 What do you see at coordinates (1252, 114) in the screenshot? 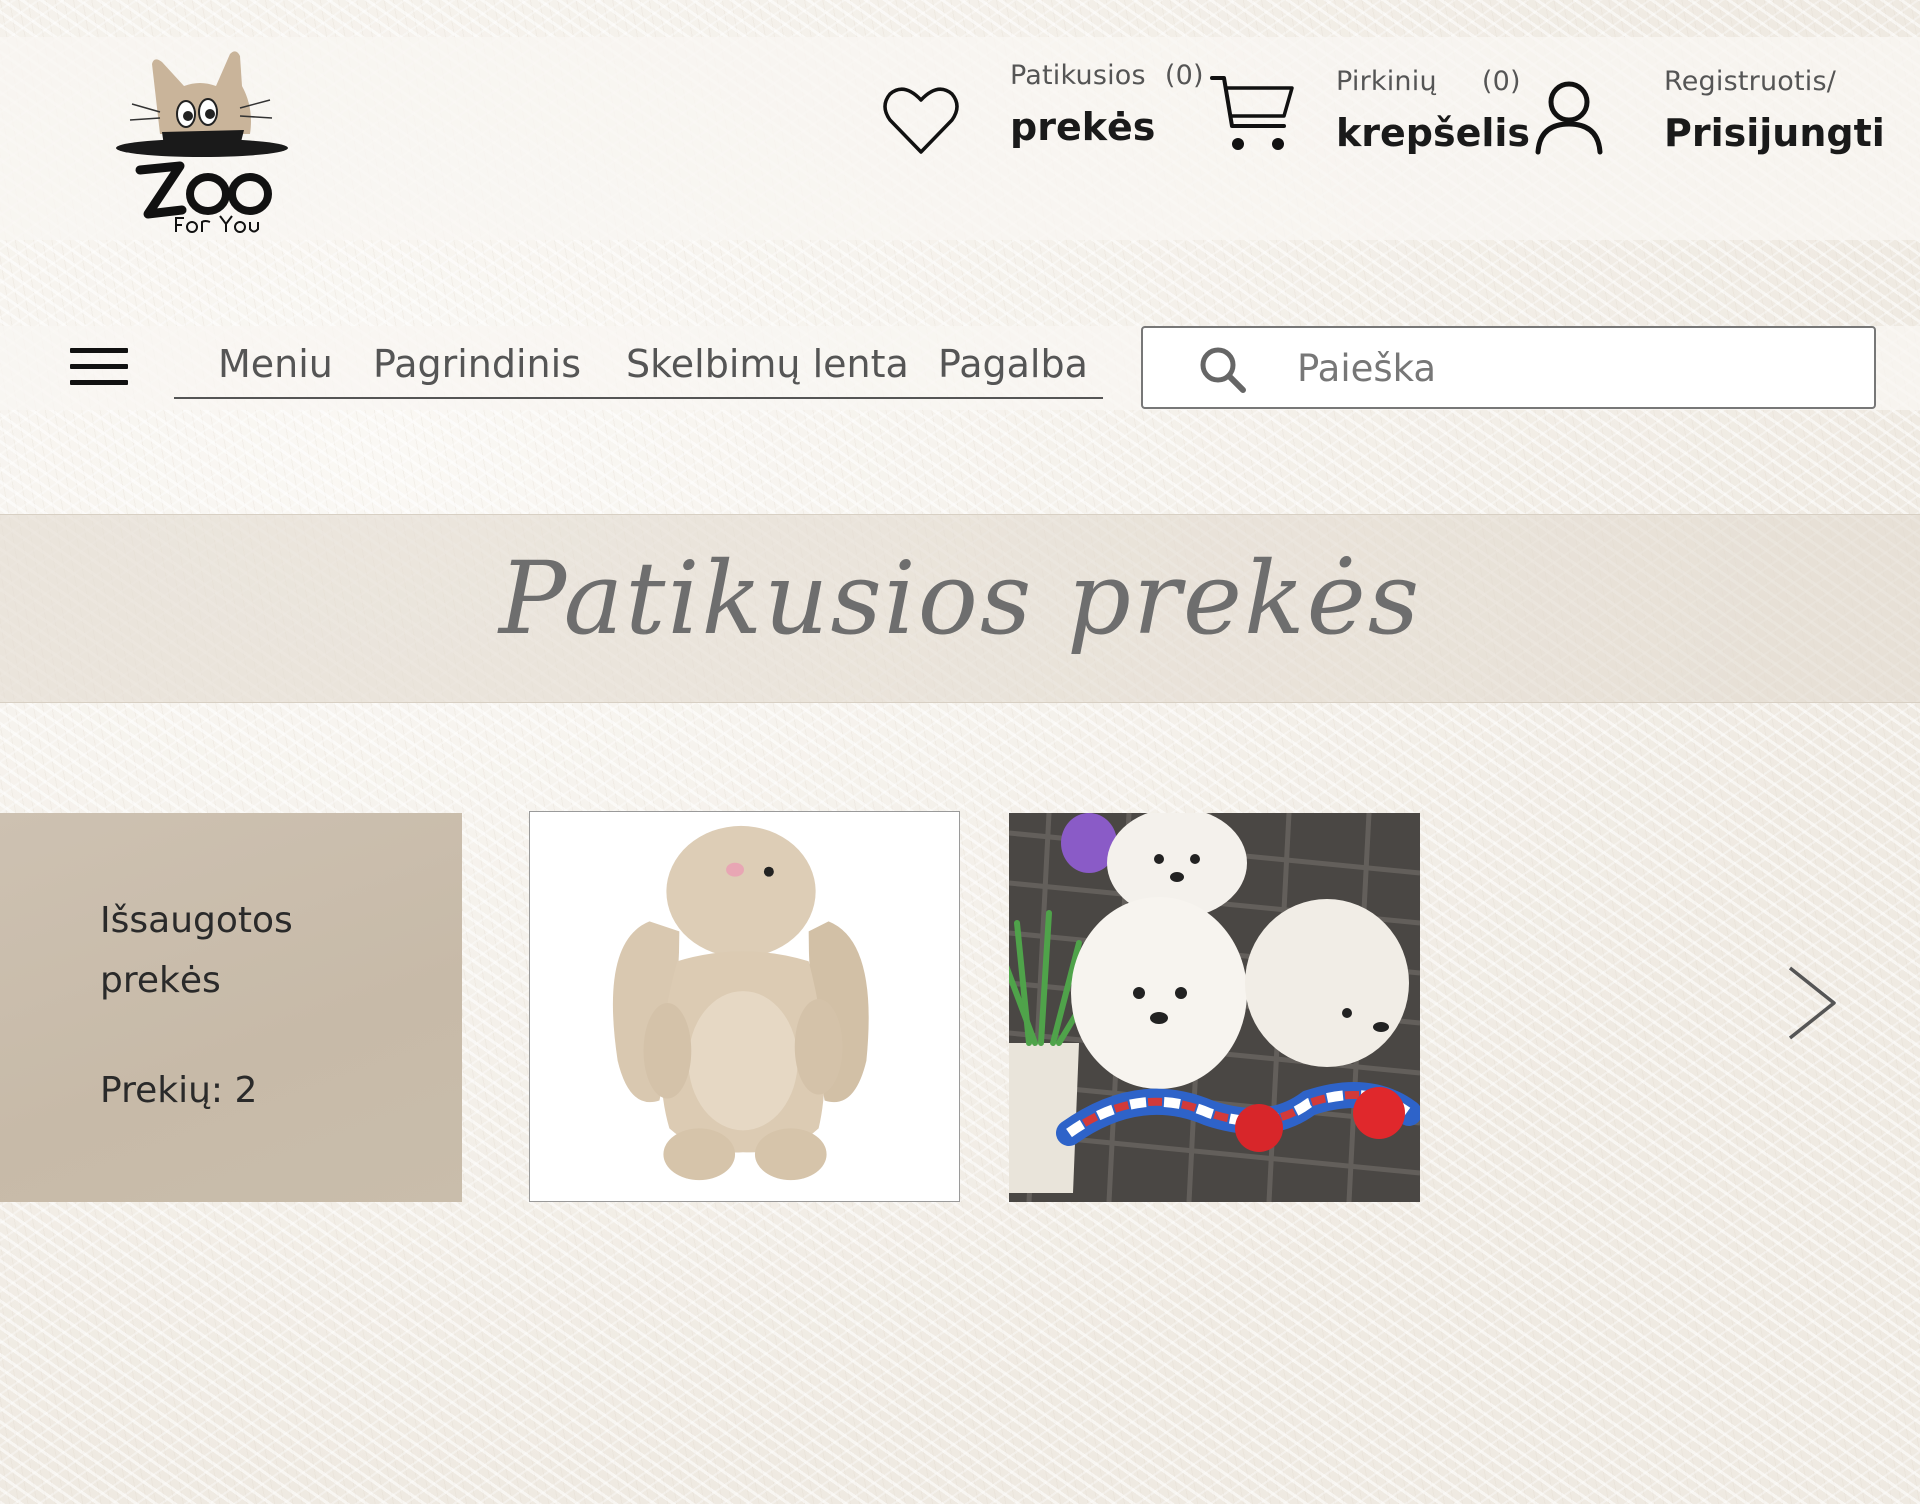
I see `cart-icon` at bounding box center [1252, 114].